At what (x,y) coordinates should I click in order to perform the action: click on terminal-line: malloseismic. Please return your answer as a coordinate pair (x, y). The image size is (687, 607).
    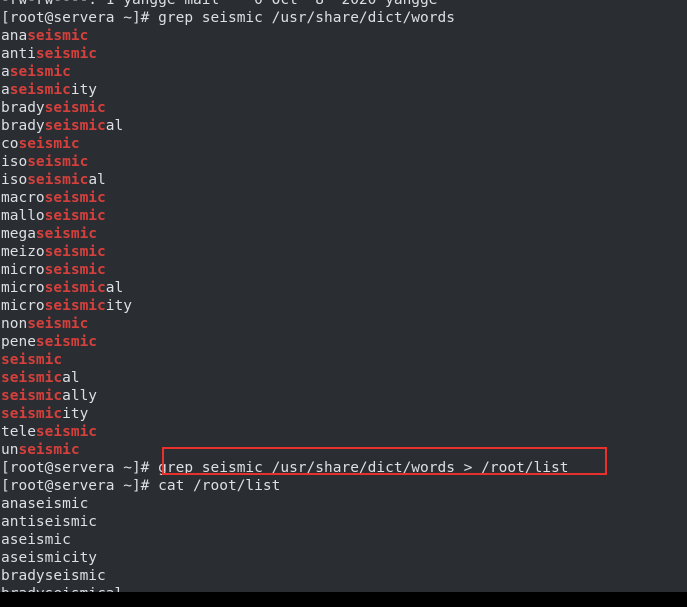
    Looking at the image, I should click on (53, 216).